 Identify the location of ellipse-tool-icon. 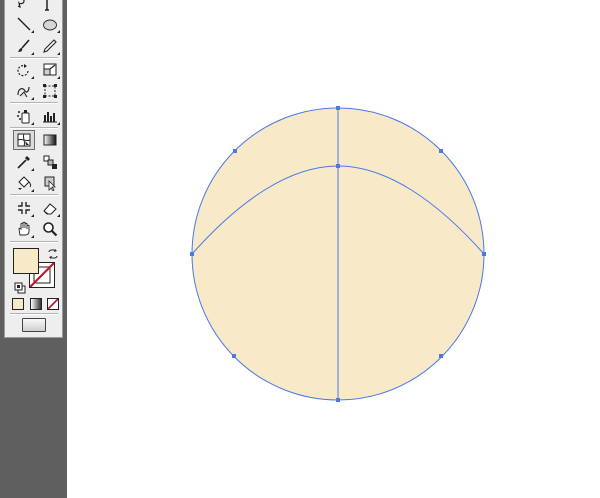
(50, 24).